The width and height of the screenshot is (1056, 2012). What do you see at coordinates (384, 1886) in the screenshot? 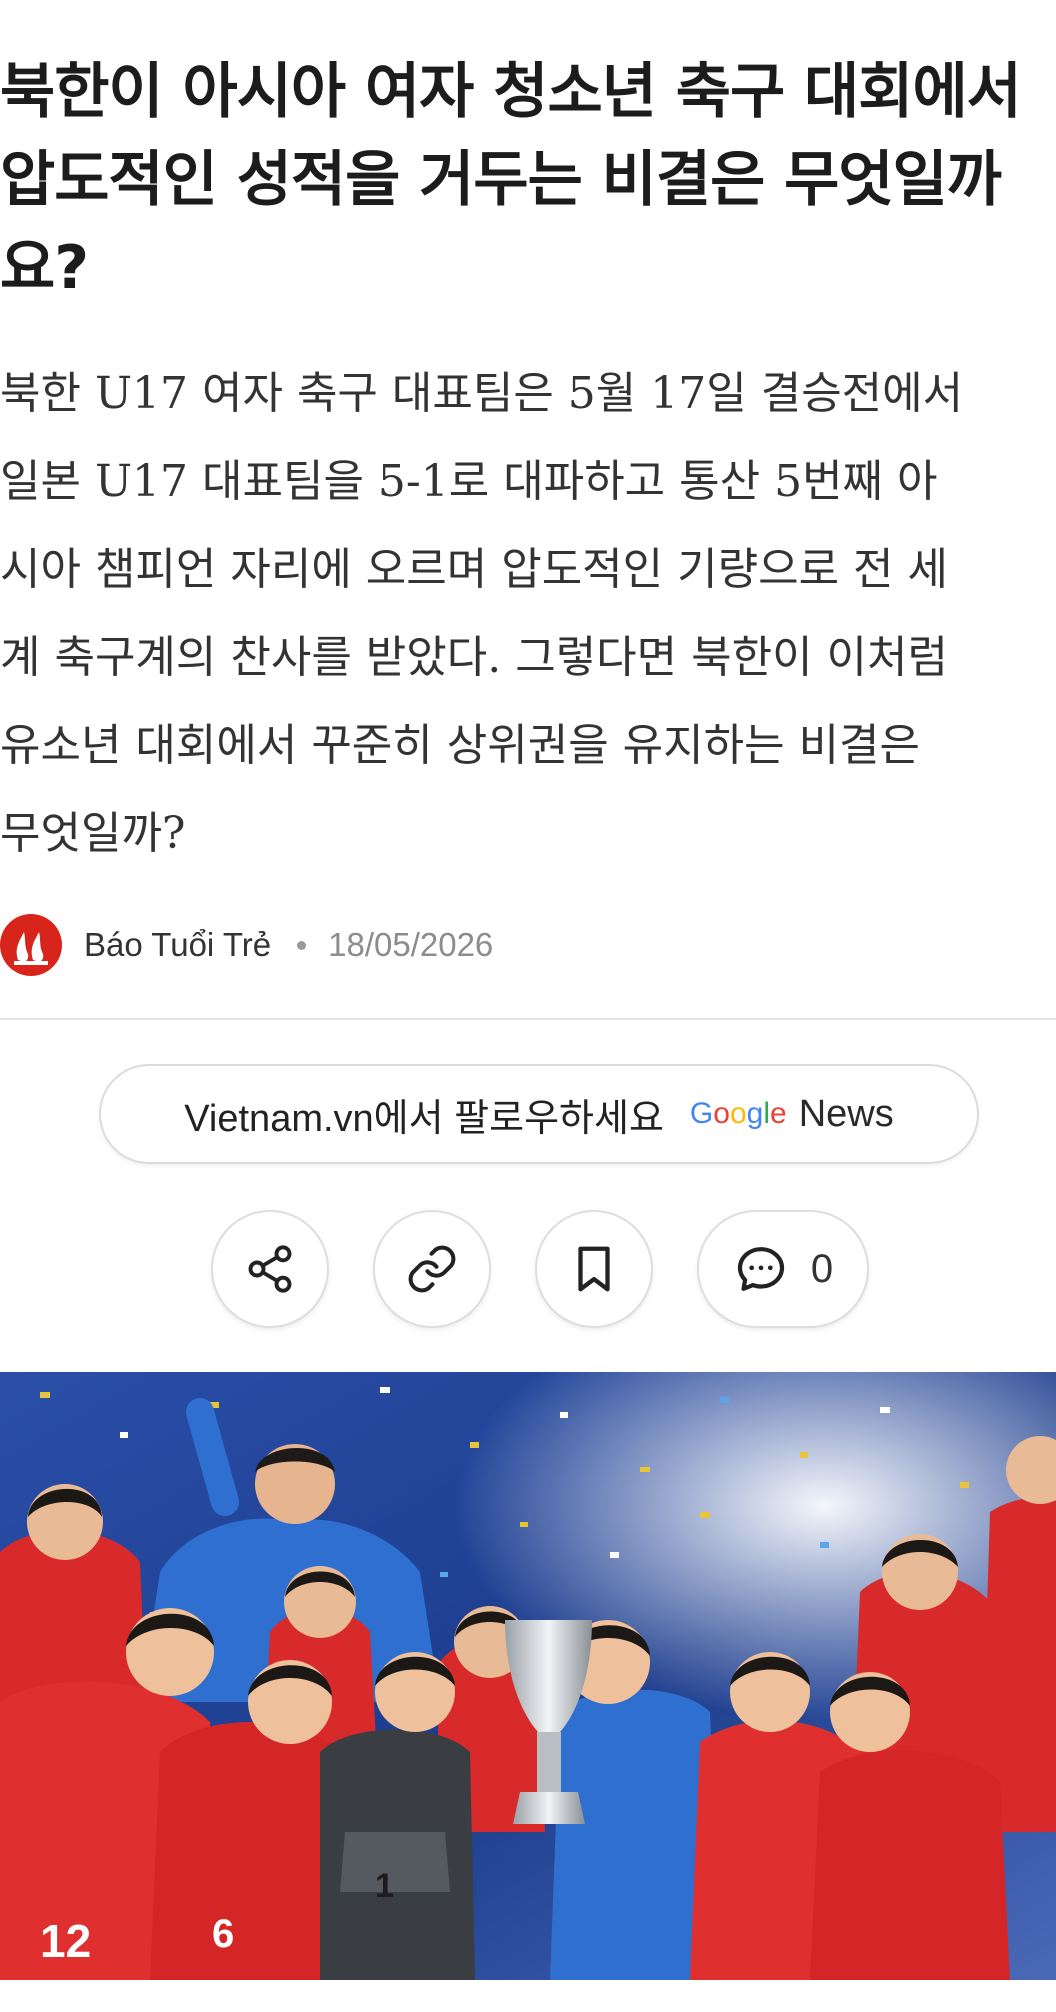
I see `jersey-number: 1` at bounding box center [384, 1886].